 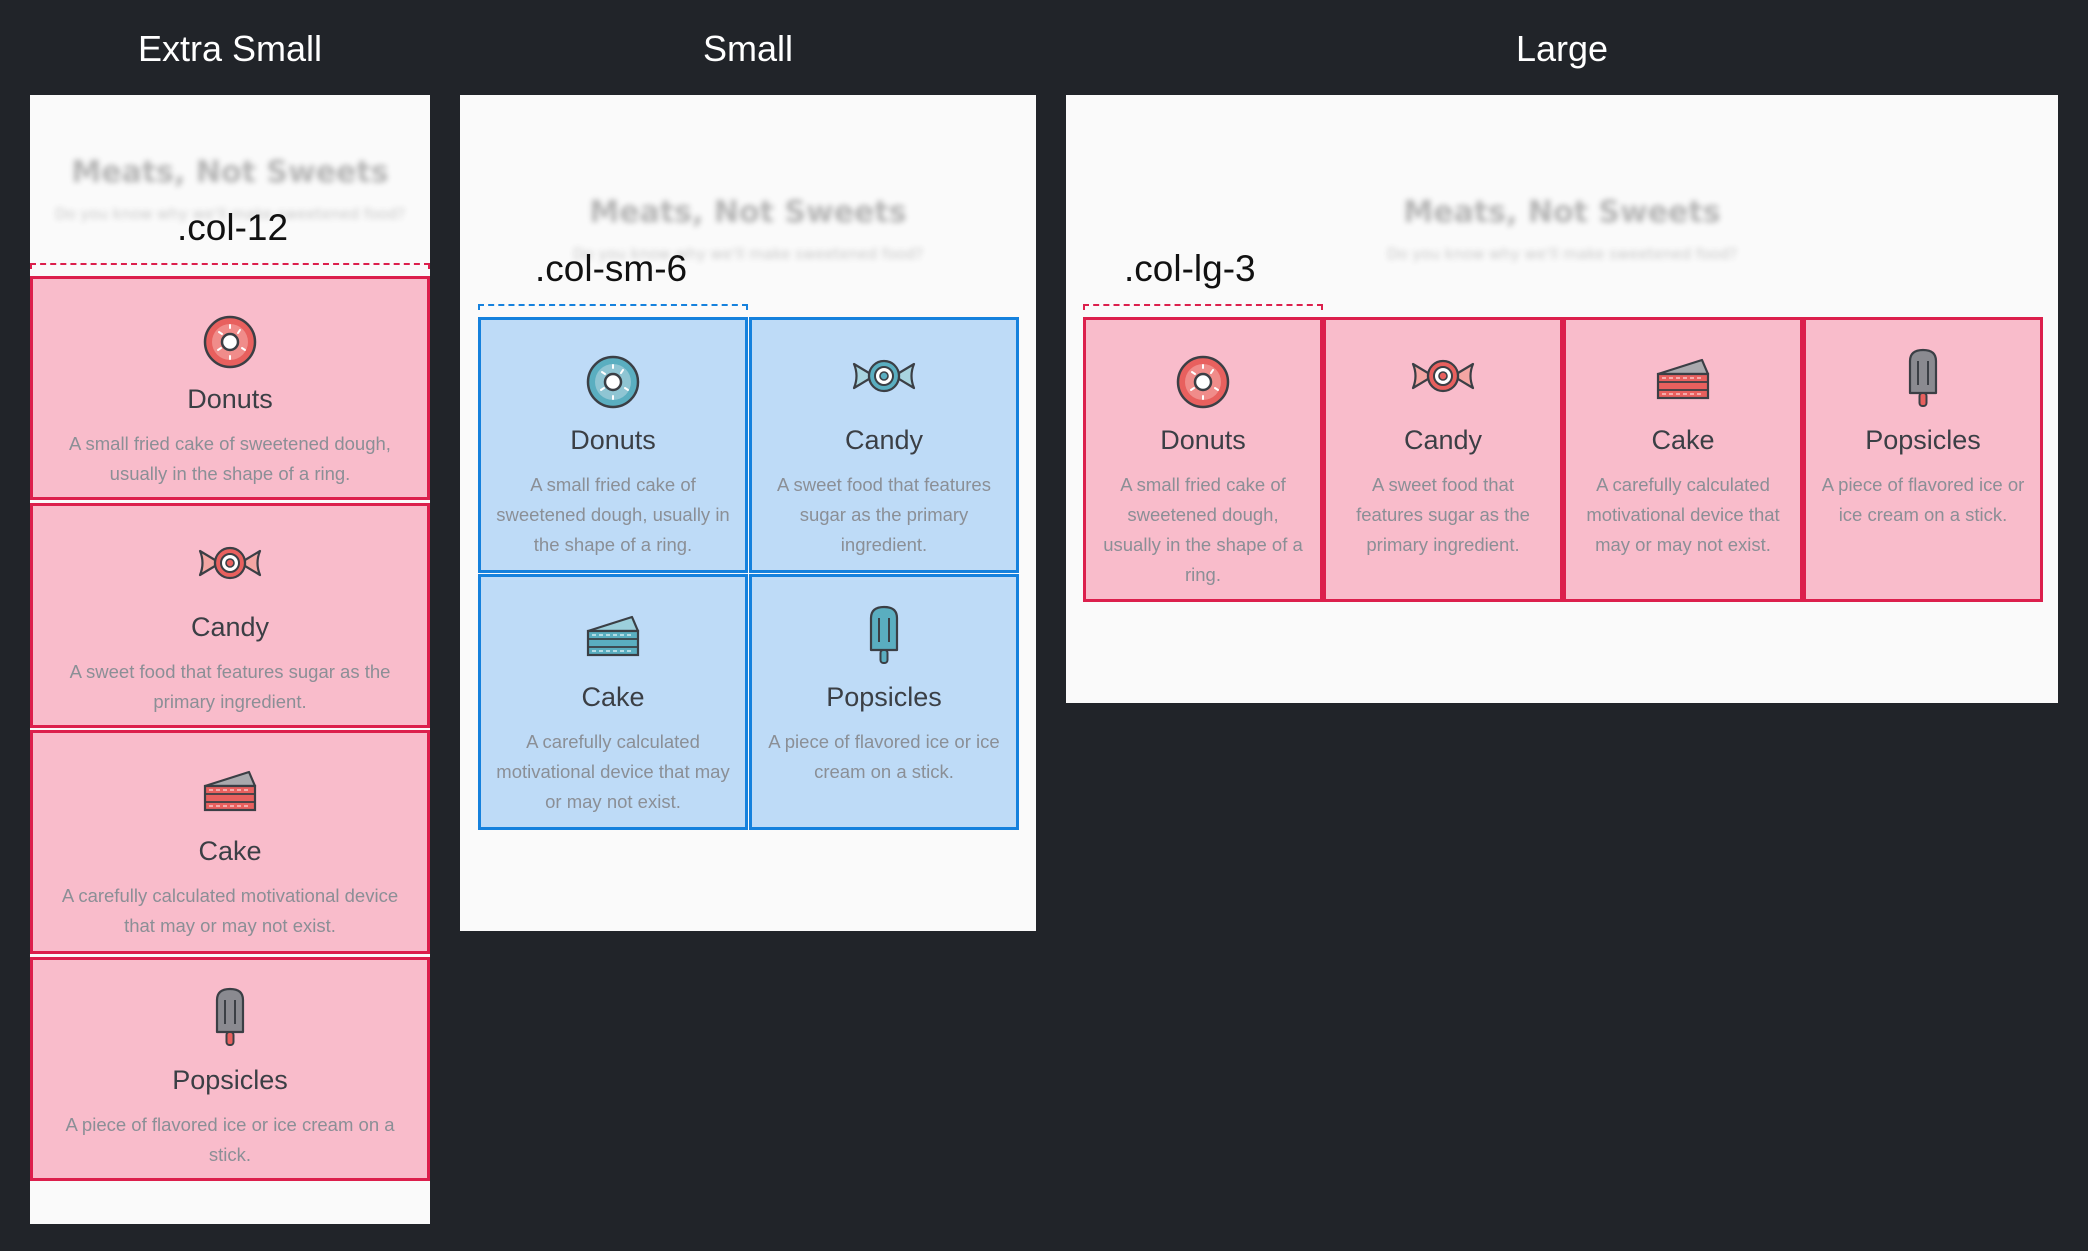 What do you see at coordinates (1190, 268) in the screenshot?
I see `code-label-col-lg-3: .col-lg-3` at bounding box center [1190, 268].